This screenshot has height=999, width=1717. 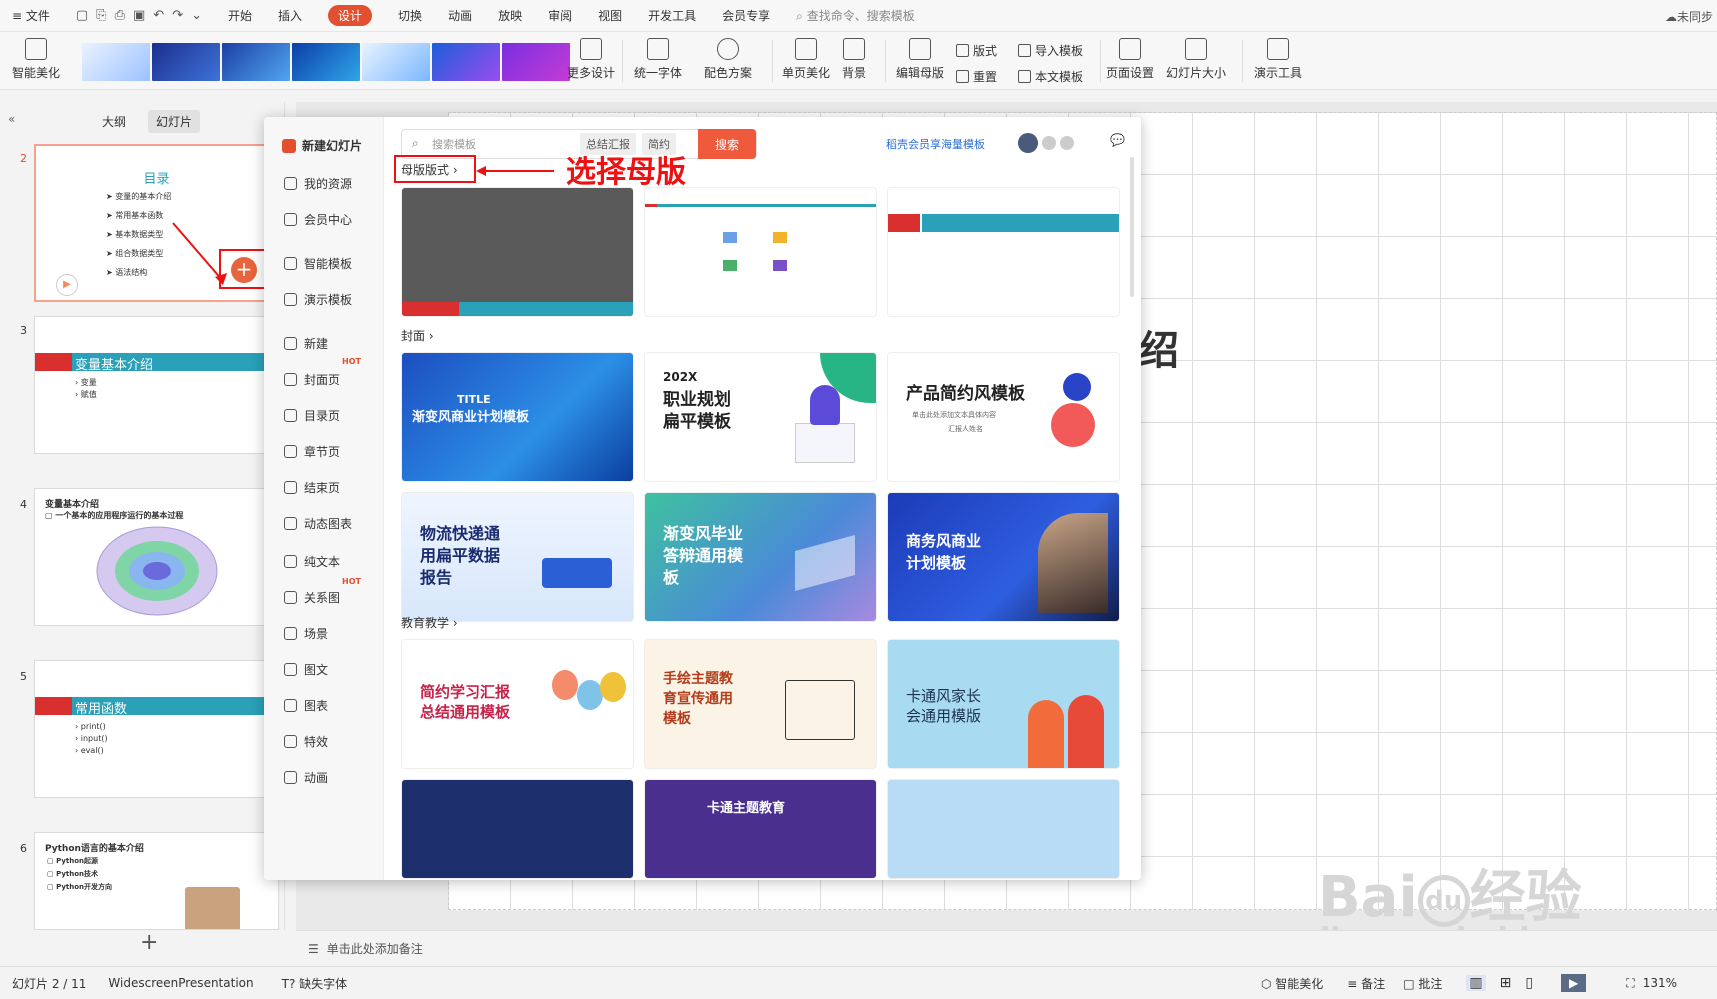 I want to click on notes-placeholder: 单击此处添加备注, so click(x=375, y=948).